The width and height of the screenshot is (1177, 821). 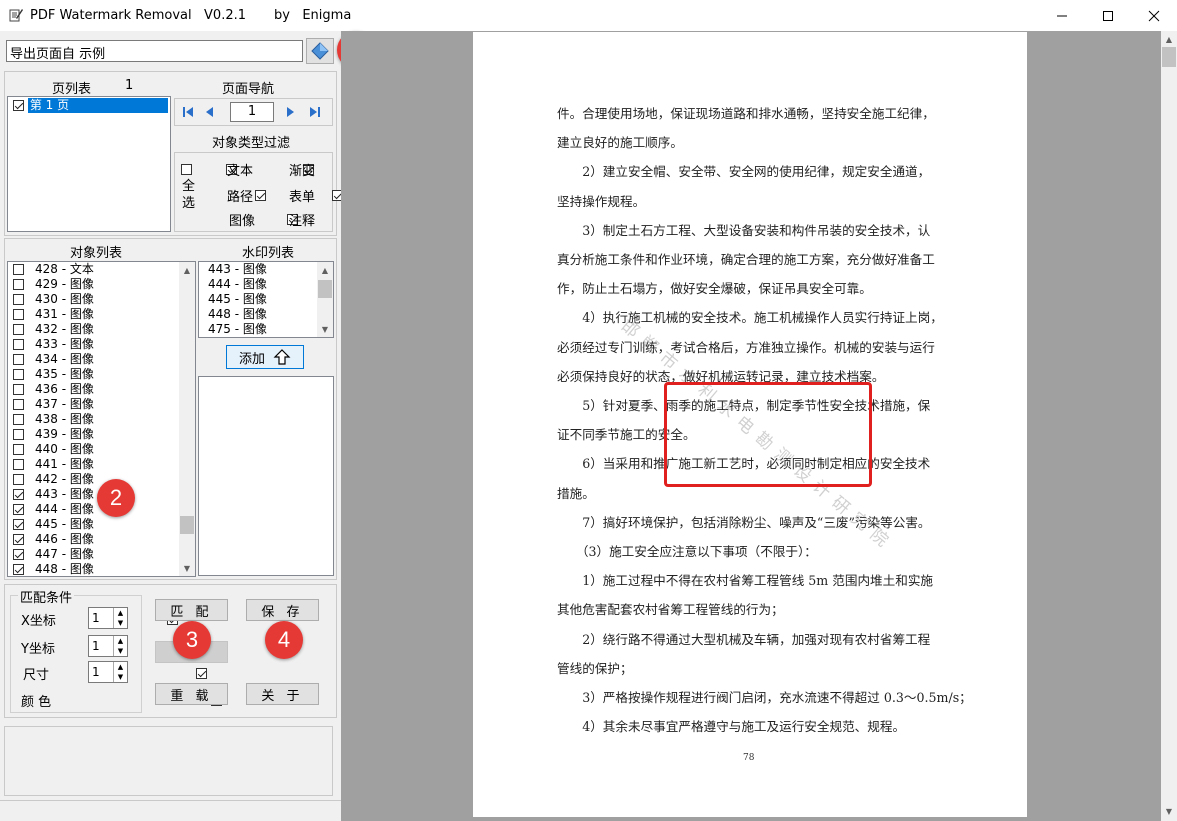 I want to click on table-row: 430 - 图像, so click(x=104, y=299).